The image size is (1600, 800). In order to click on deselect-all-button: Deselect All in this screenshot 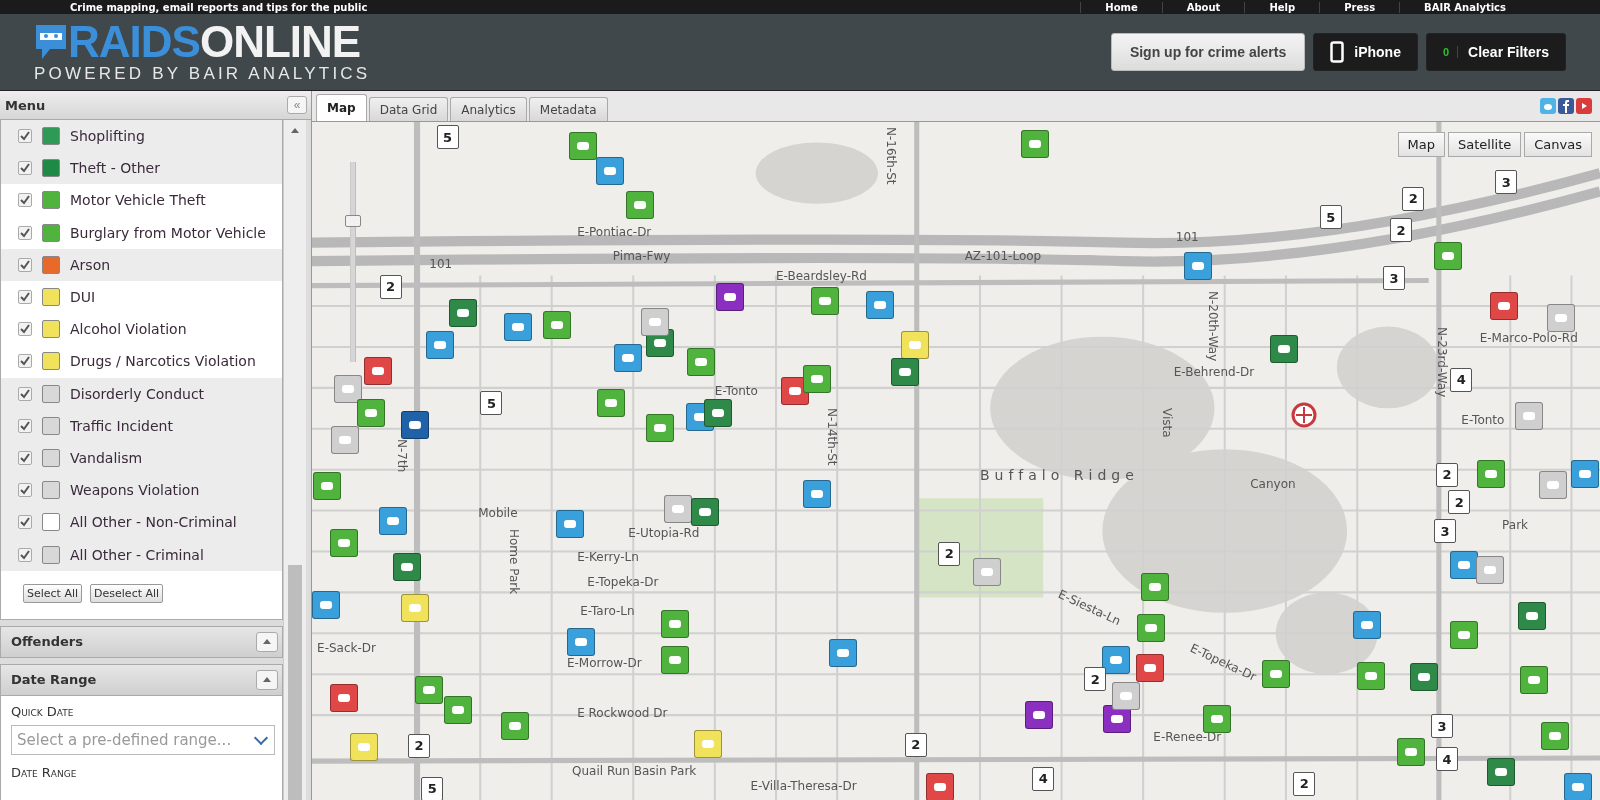, I will do `click(127, 593)`.